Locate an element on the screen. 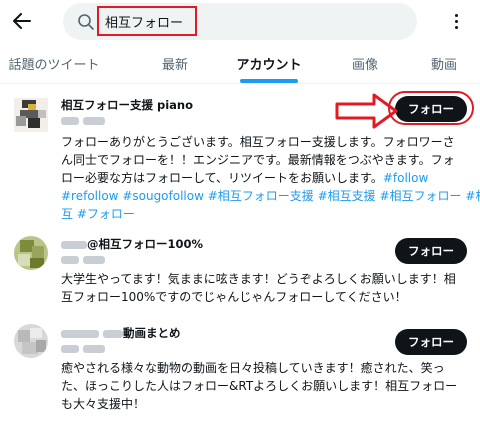  account-name: 相互フォロー支援 piano is located at coordinates (127, 105).